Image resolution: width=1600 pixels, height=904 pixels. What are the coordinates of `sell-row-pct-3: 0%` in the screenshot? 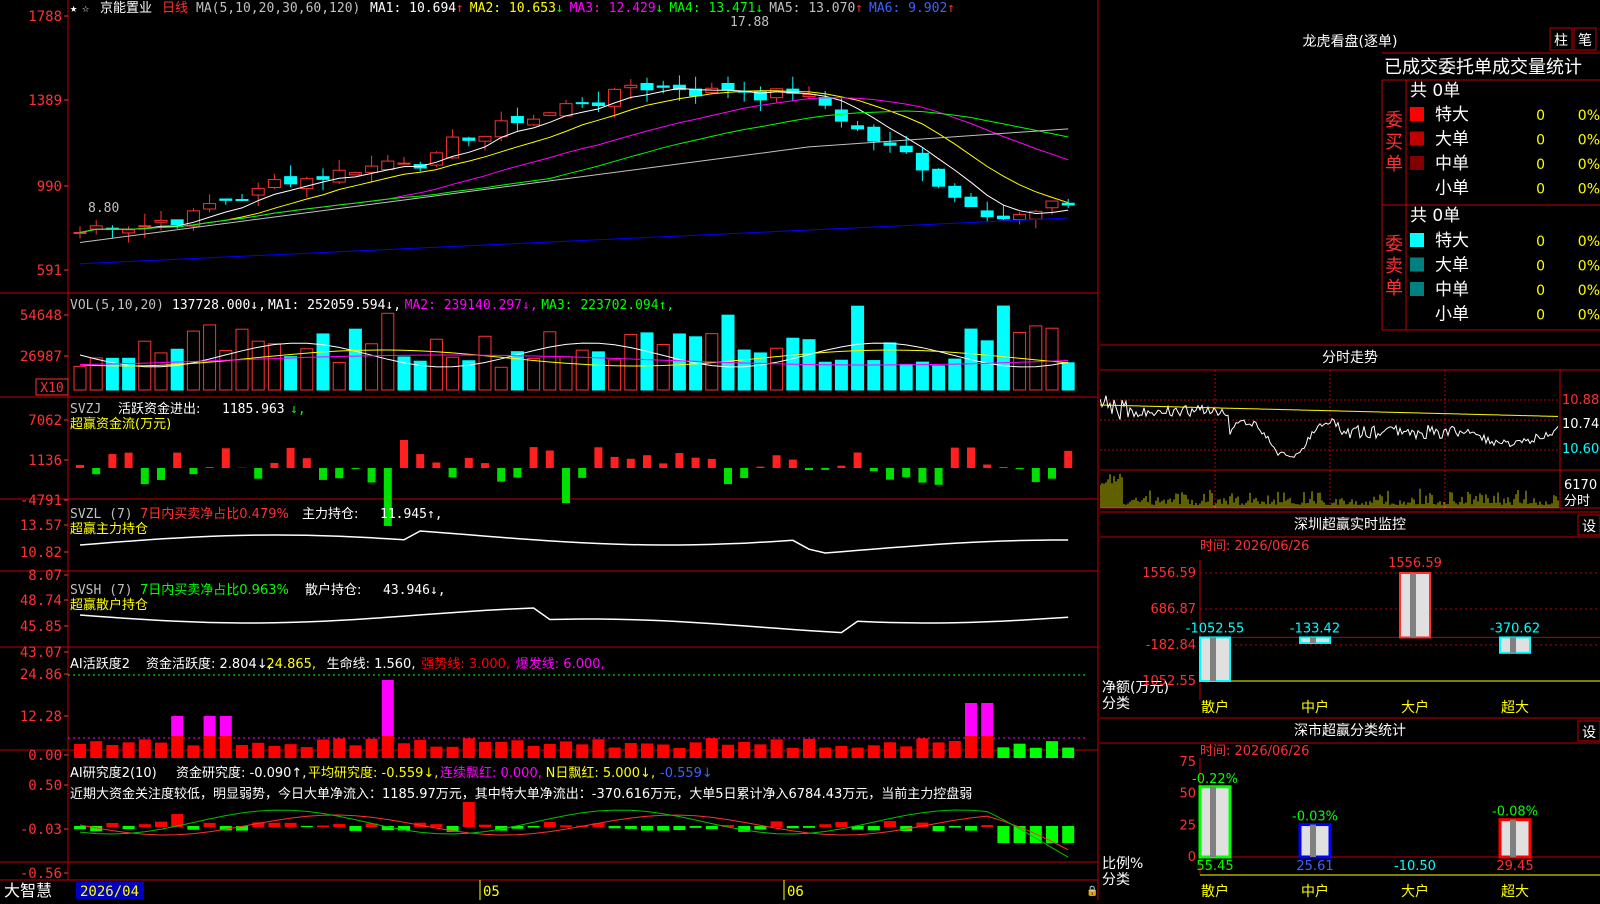 It's located at (1589, 291).